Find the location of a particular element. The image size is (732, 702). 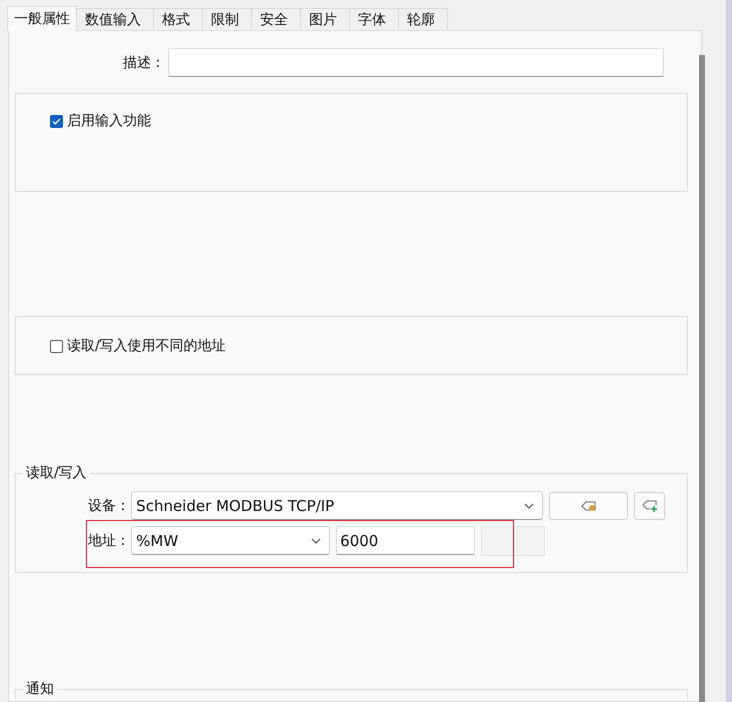

description-field is located at coordinates (416, 62).